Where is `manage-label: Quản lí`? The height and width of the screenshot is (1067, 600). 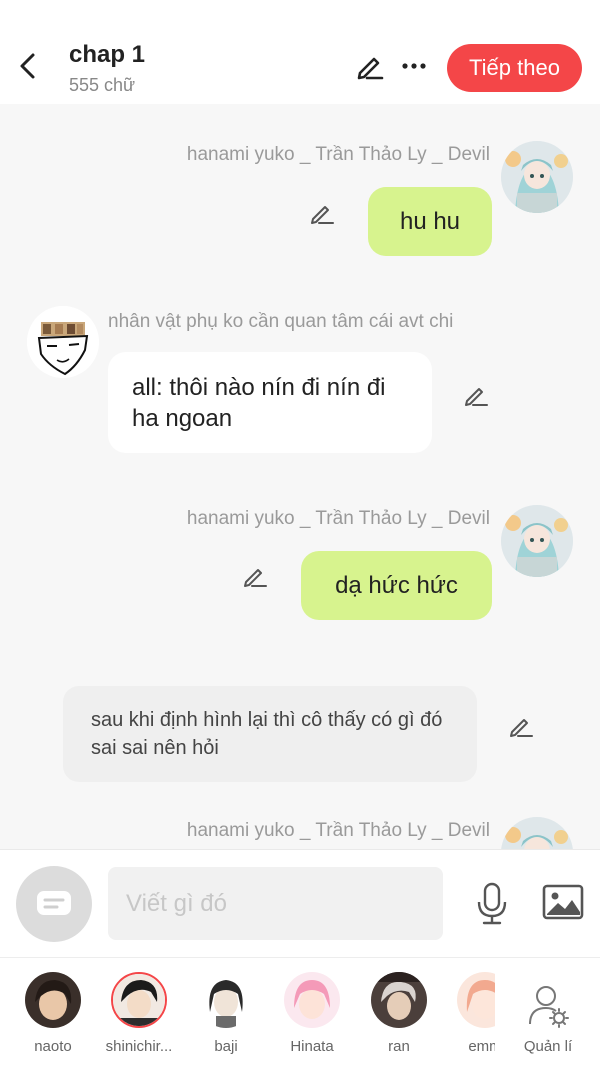 manage-label: Quản lí is located at coordinates (548, 1046).